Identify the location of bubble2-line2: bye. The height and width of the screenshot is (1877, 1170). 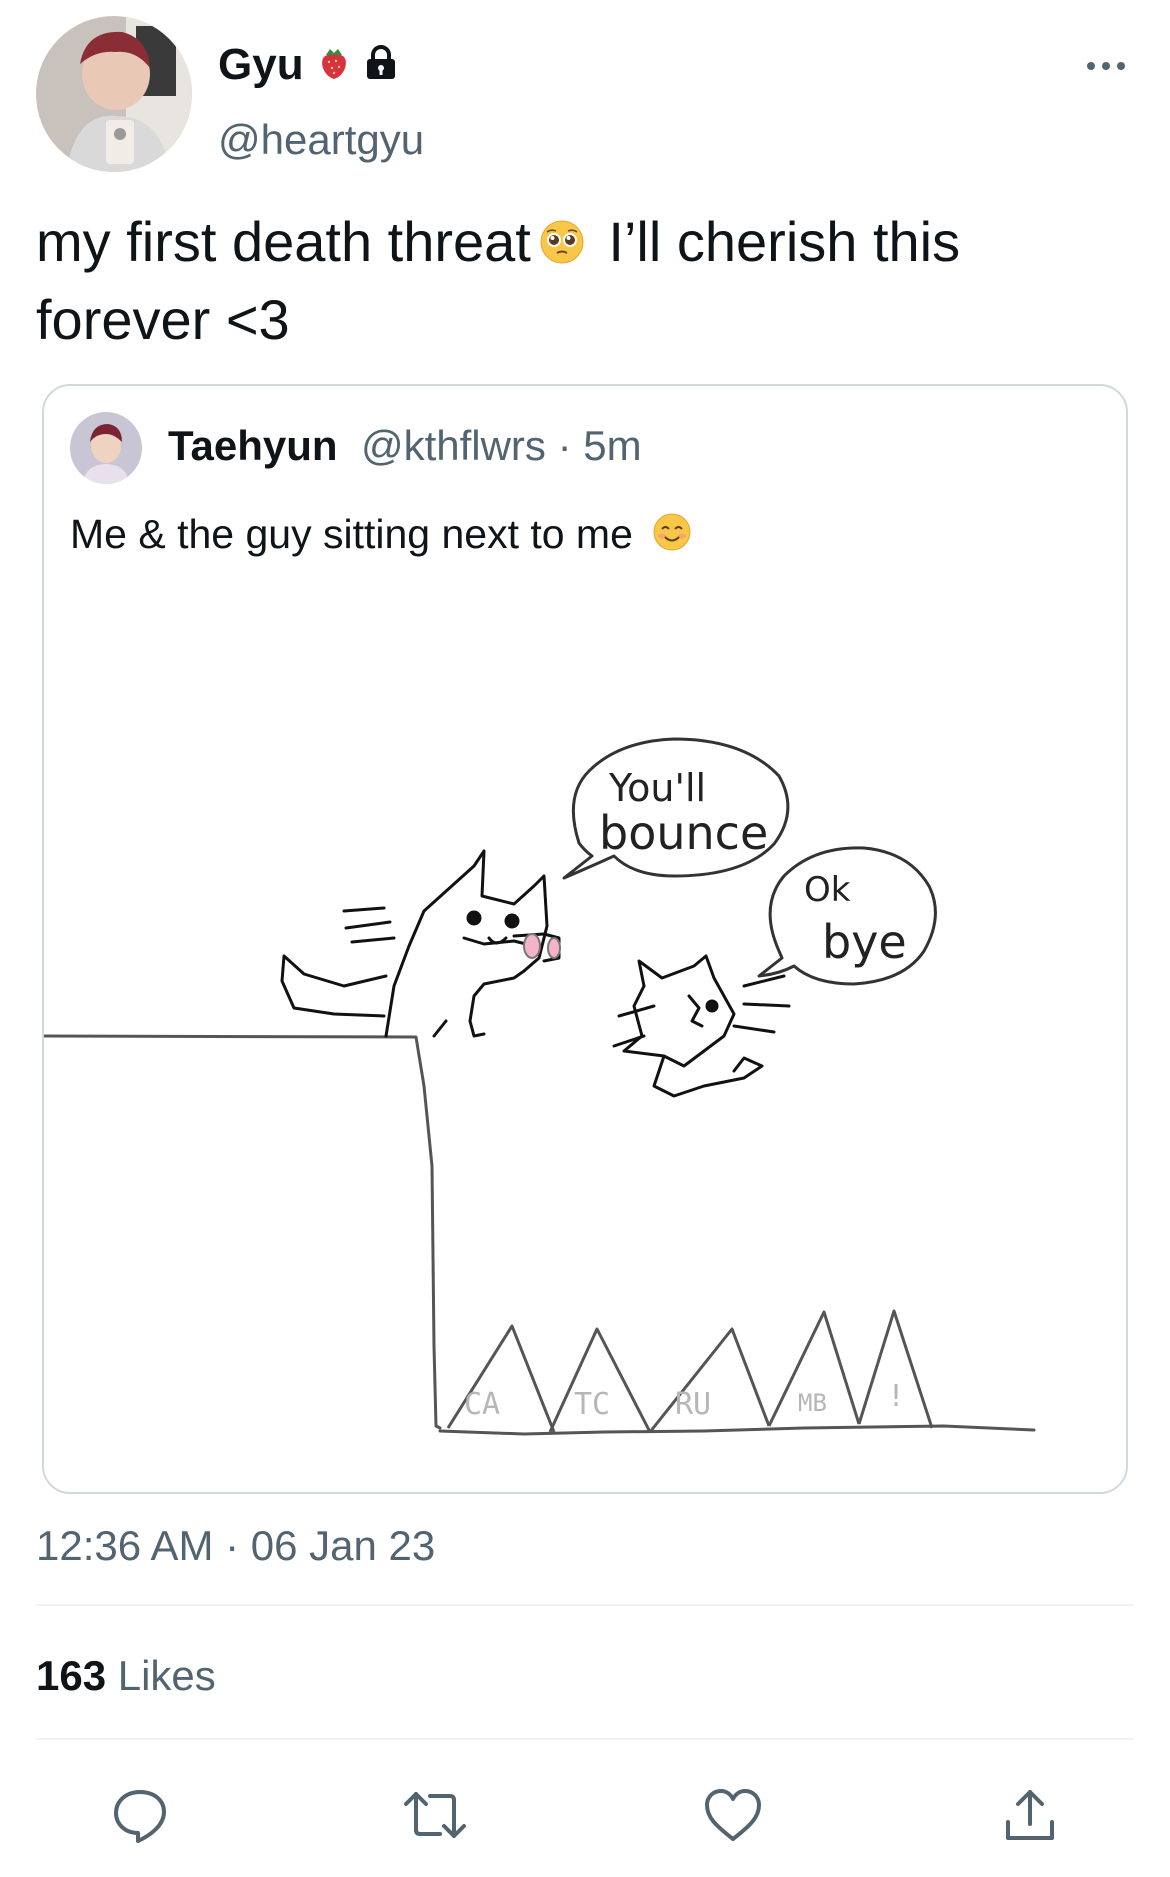
(864, 942).